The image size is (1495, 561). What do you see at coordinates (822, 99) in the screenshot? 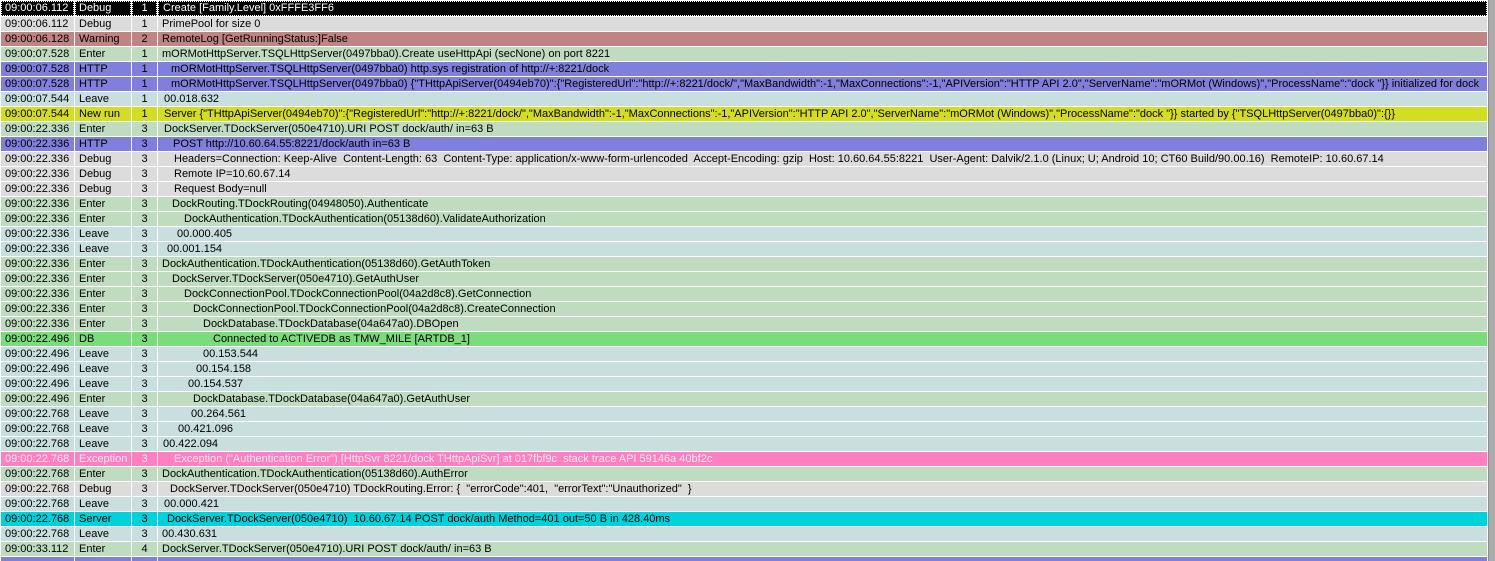
I see `log-message-cell: 00.018.632` at bounding box center [822, 99].